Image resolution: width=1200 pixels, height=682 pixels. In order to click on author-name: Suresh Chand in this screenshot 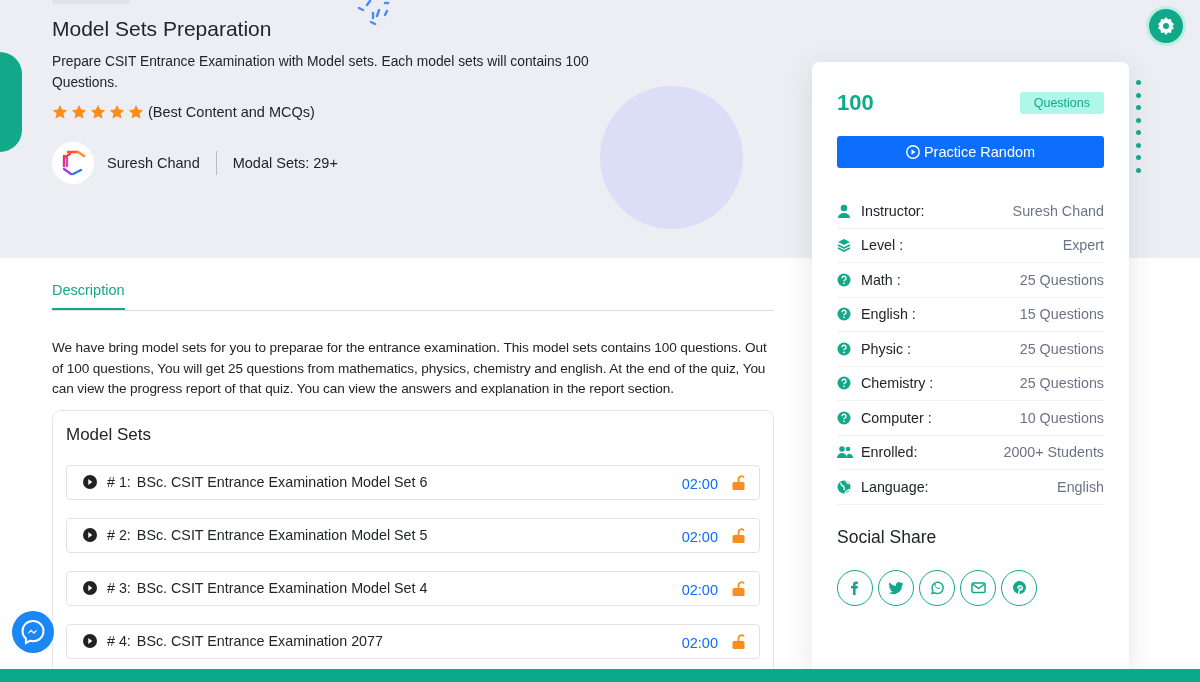, I will do `click(153, 163)`.